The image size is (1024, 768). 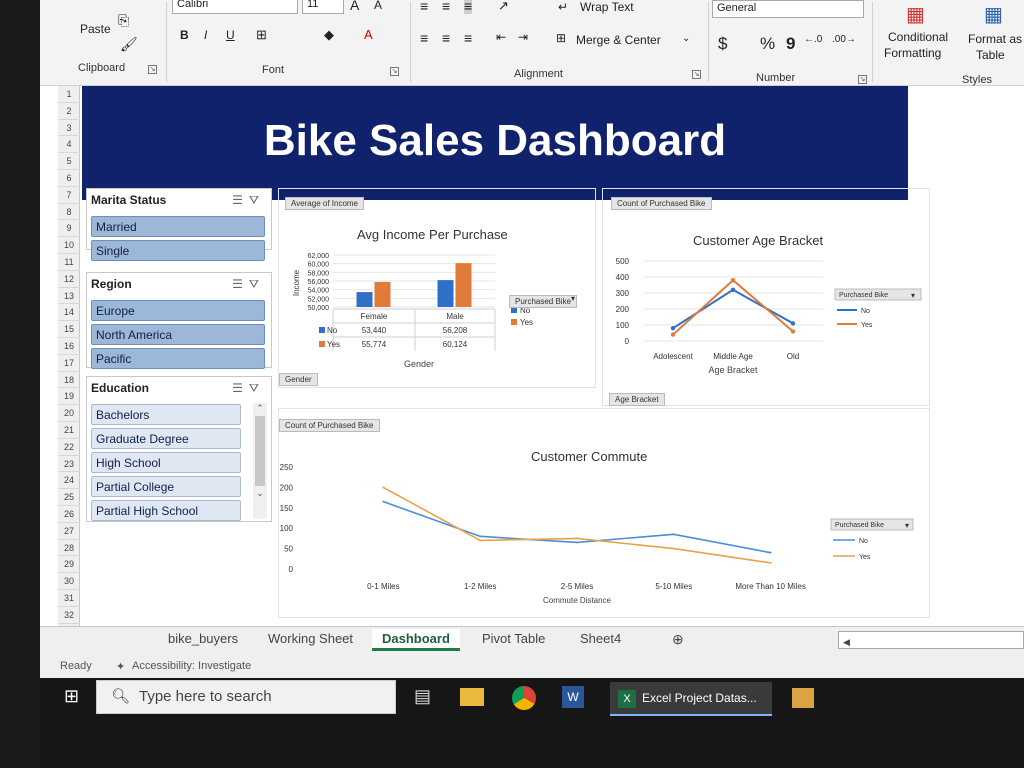 I want to click on slicer-item-north-america: North America, so click(x=178, y=334).